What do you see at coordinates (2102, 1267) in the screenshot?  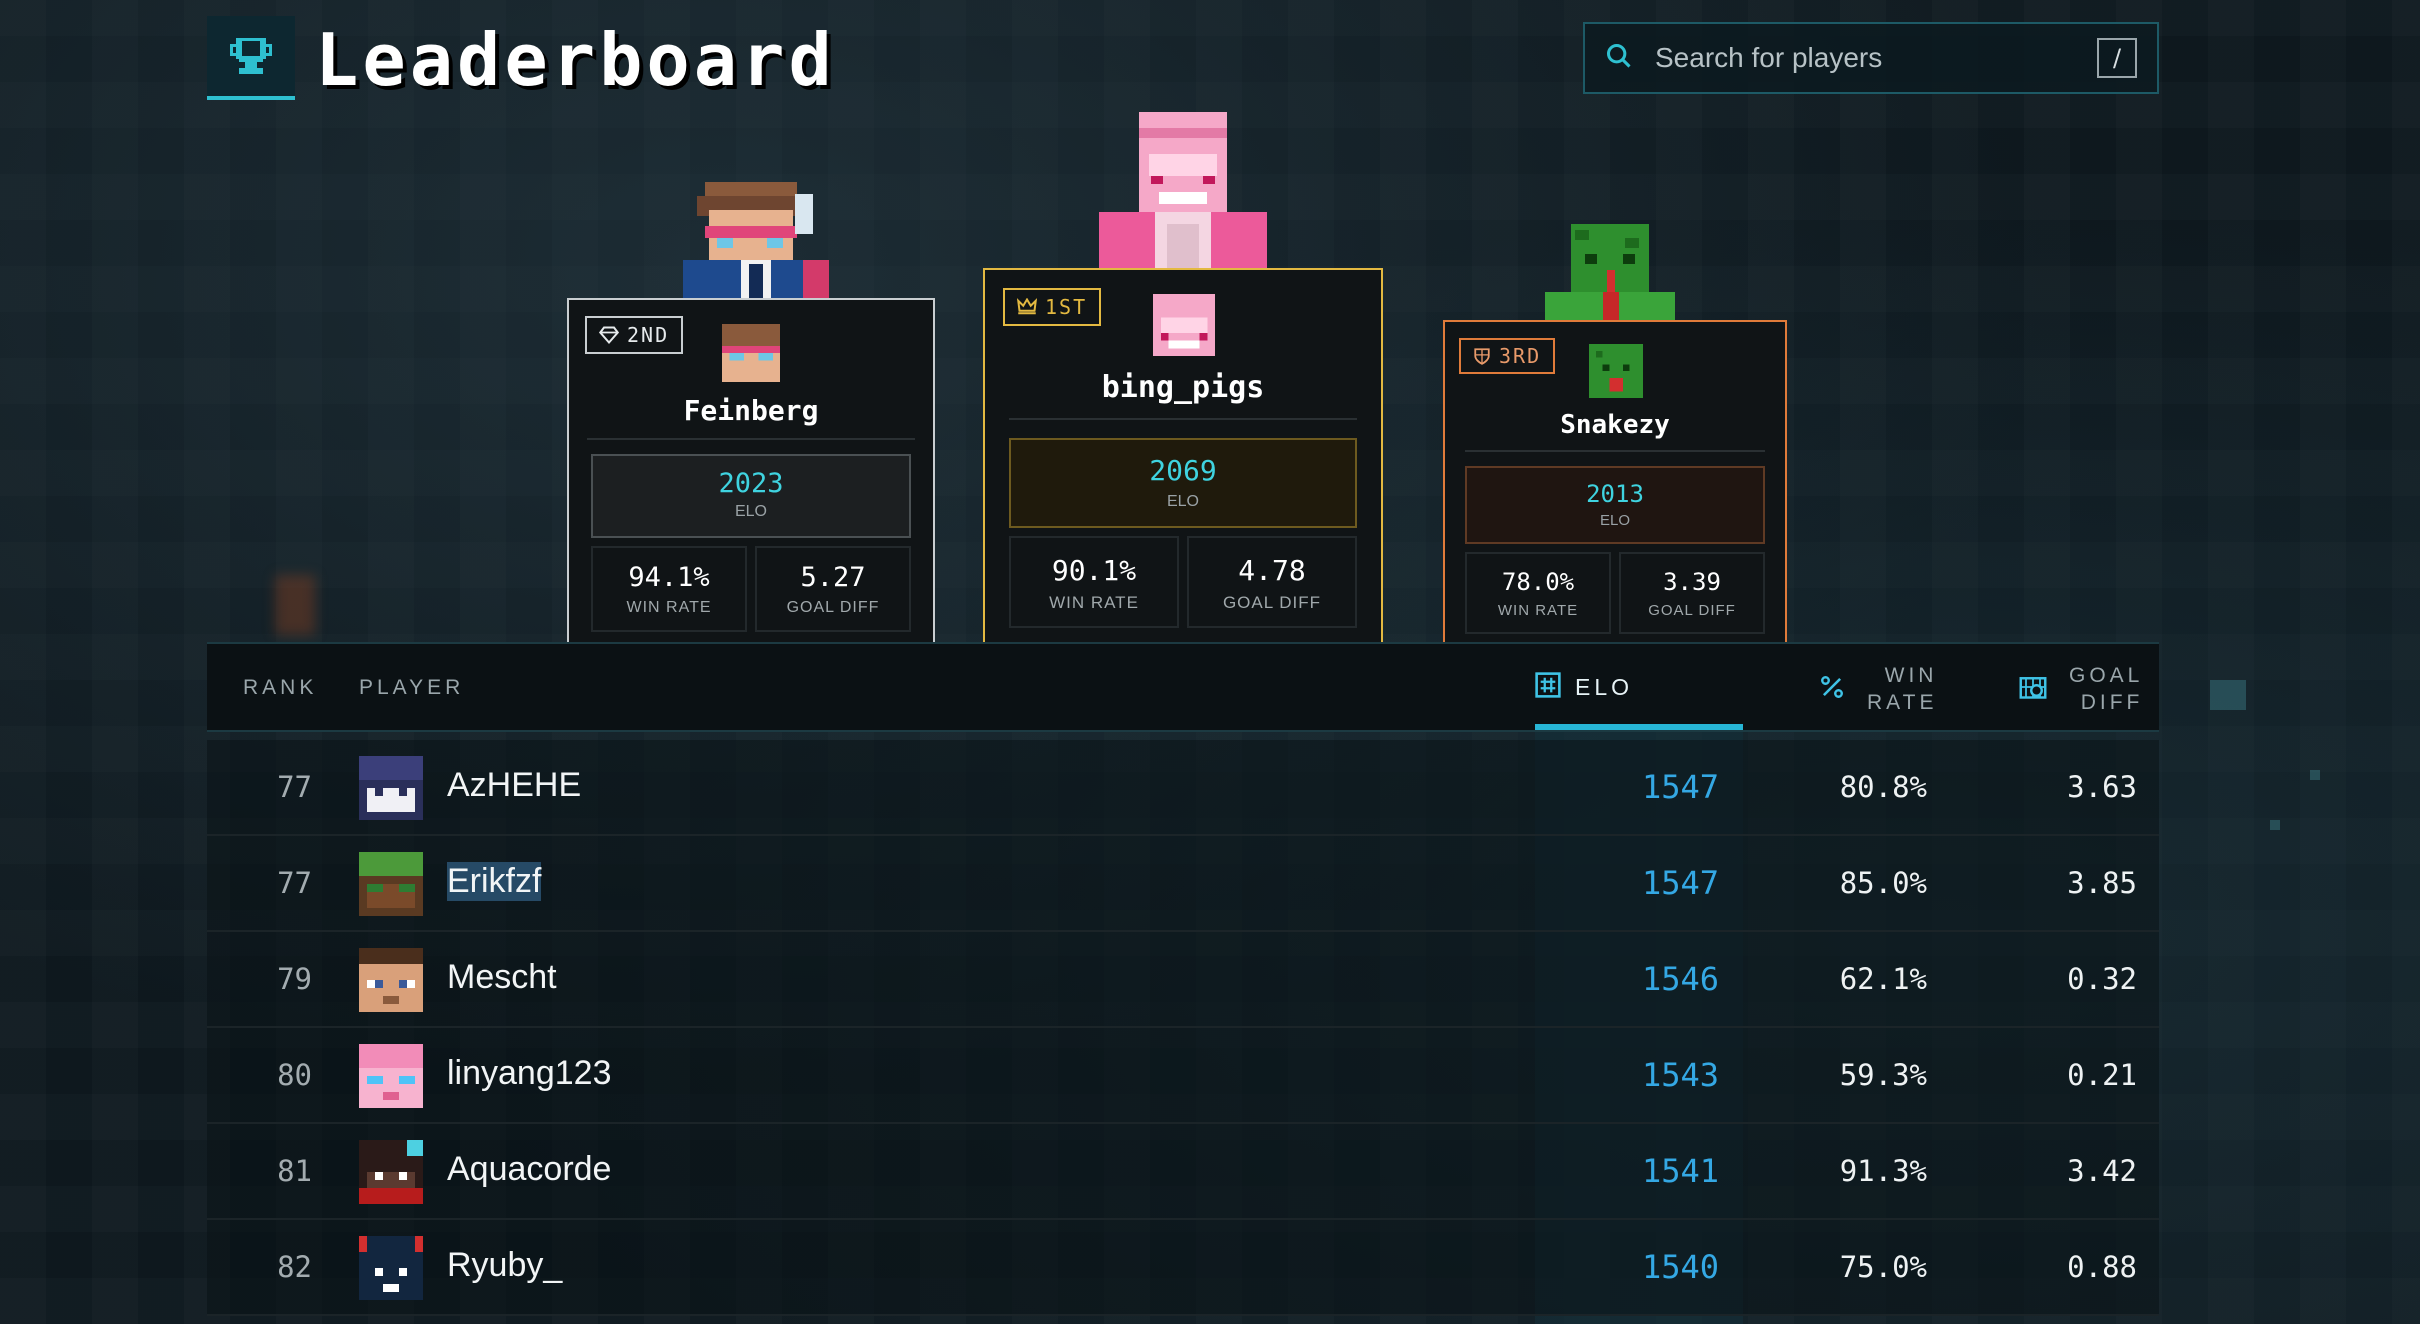 I see `row-goal-diff: 0.88` at bounding box center [2102, 1267].